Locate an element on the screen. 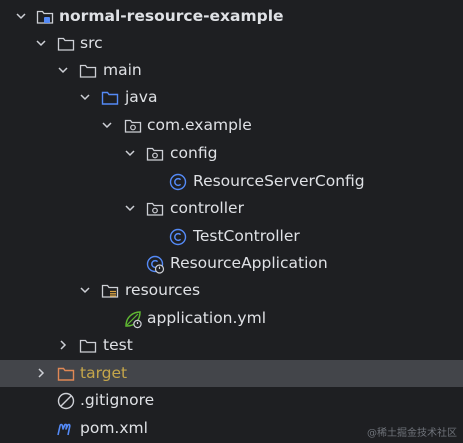 The width and height of the screenshot is (463, 443). resources-folder-icon is located at coordinates (110, 291).